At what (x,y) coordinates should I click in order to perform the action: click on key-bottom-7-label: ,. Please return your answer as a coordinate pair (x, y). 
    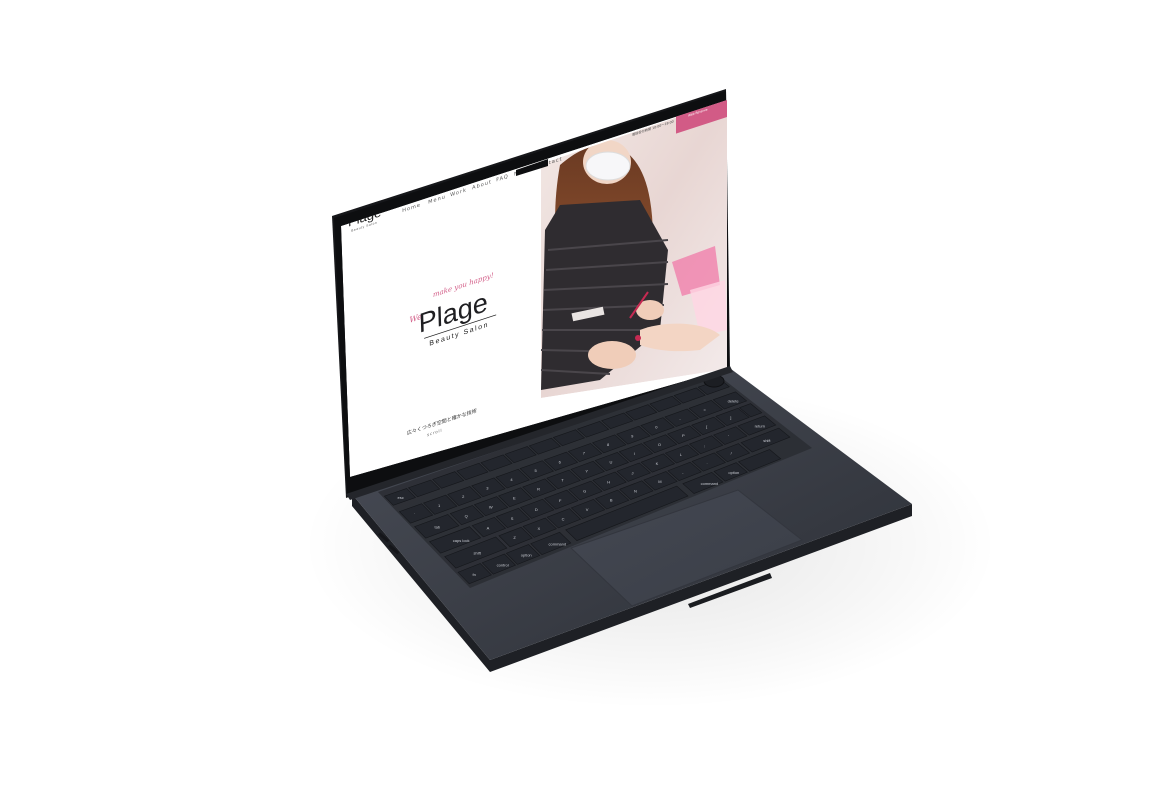
    Looking at the image, I should click on (682, 472).